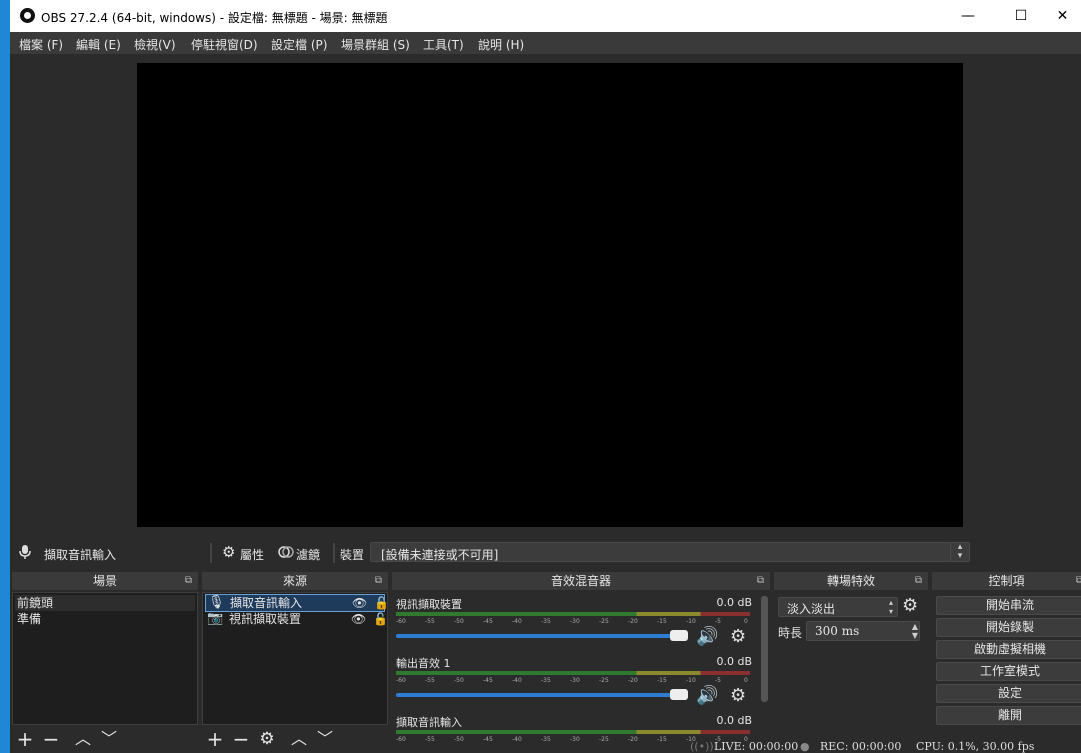  I want to click on duration-spinbox: 300 ms ▲ ▼, so click(863, 631).